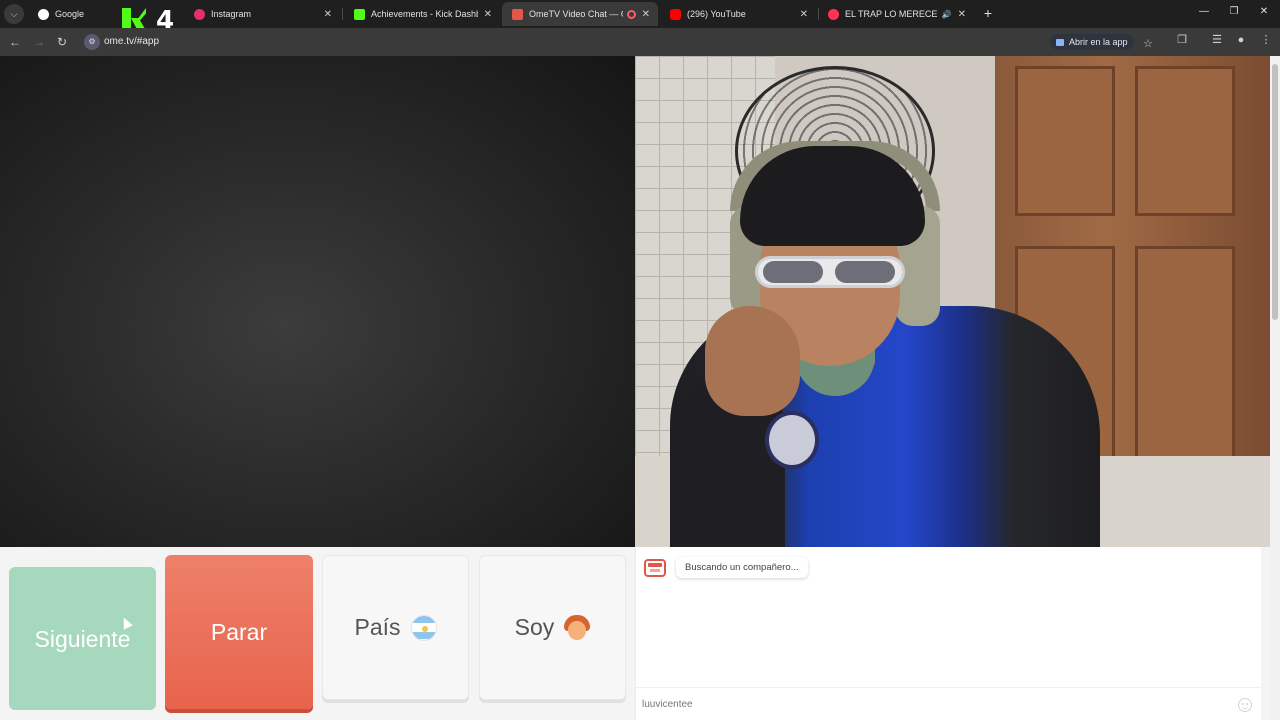 This screenshot has height=720, width=1280. I want to click on menu-kebab-icon: ⋮, so click(1266, 40).